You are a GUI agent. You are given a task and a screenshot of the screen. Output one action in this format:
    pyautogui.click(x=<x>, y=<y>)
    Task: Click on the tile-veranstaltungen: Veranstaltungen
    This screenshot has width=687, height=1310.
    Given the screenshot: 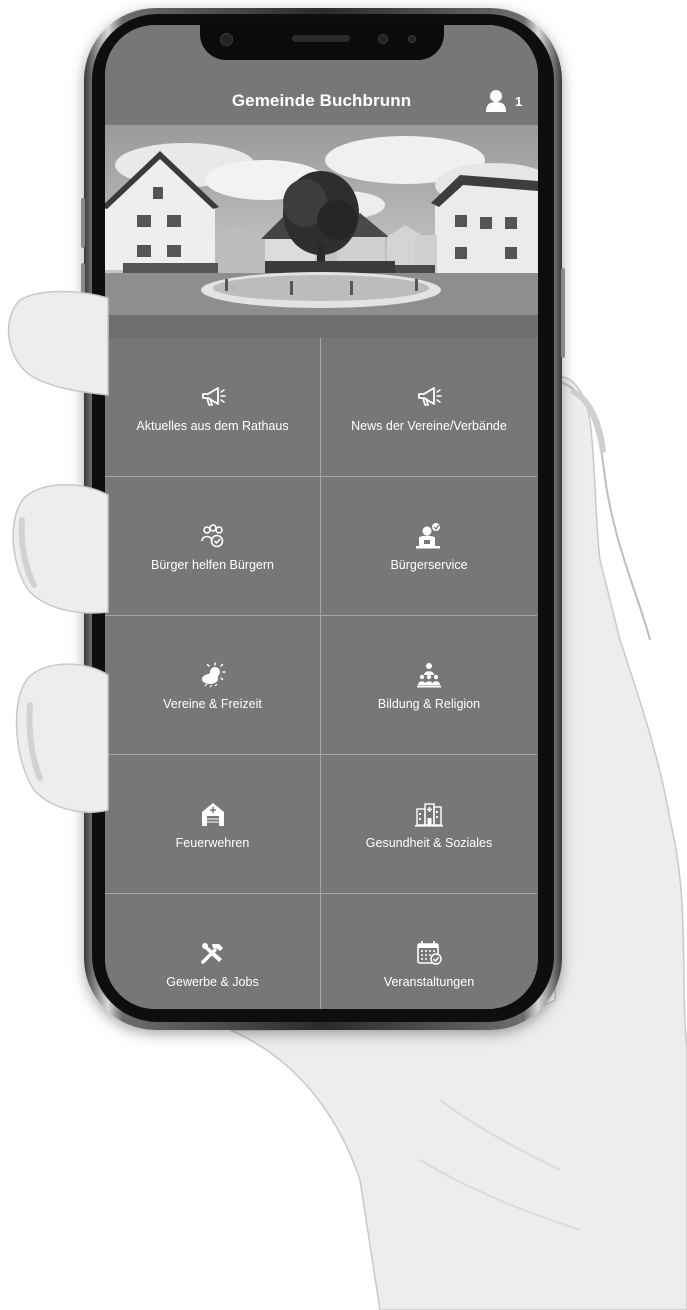 What is the action you would take?
    pyautogui.click(x=429, y=951)
    